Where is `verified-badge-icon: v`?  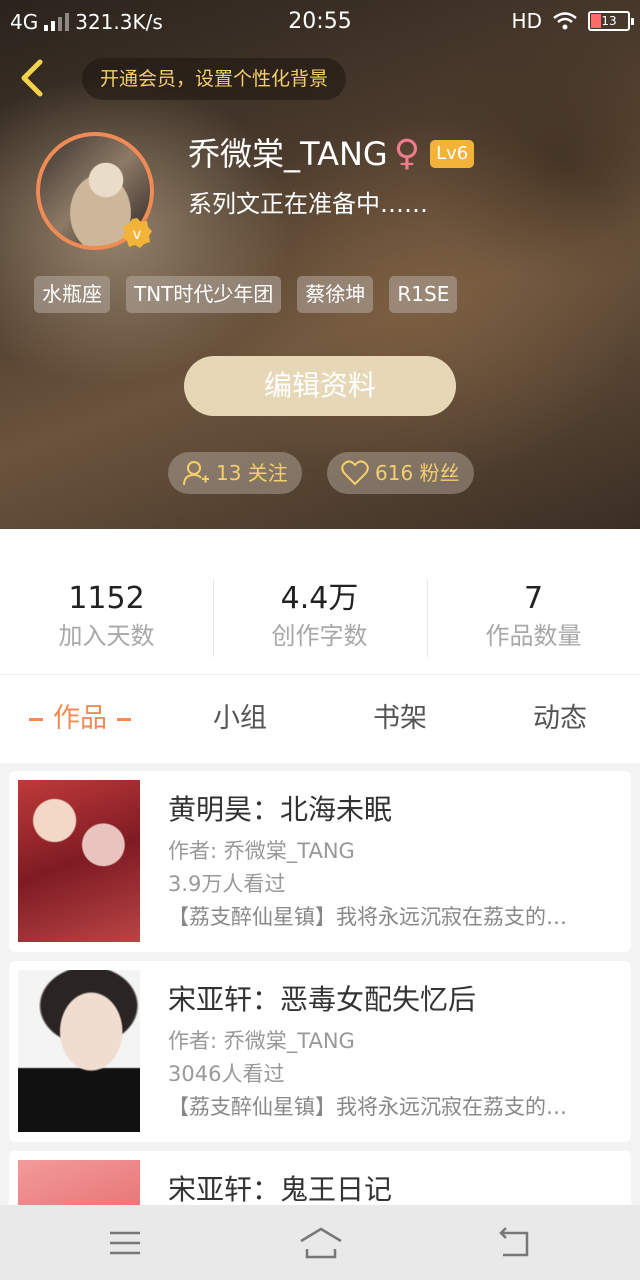
verified-badge-icon: v is located at coordinates (137, 233).